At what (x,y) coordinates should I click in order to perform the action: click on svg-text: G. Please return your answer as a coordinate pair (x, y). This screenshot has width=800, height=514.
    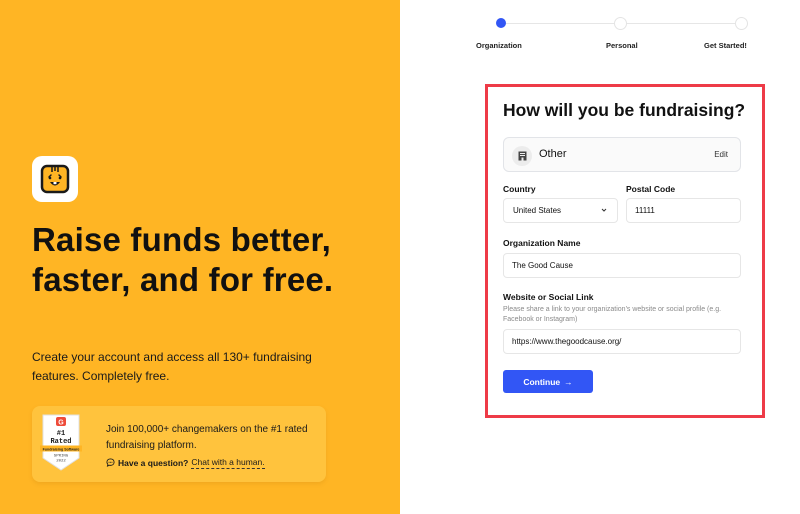
    Looking at the image, I should click on (61, 423).